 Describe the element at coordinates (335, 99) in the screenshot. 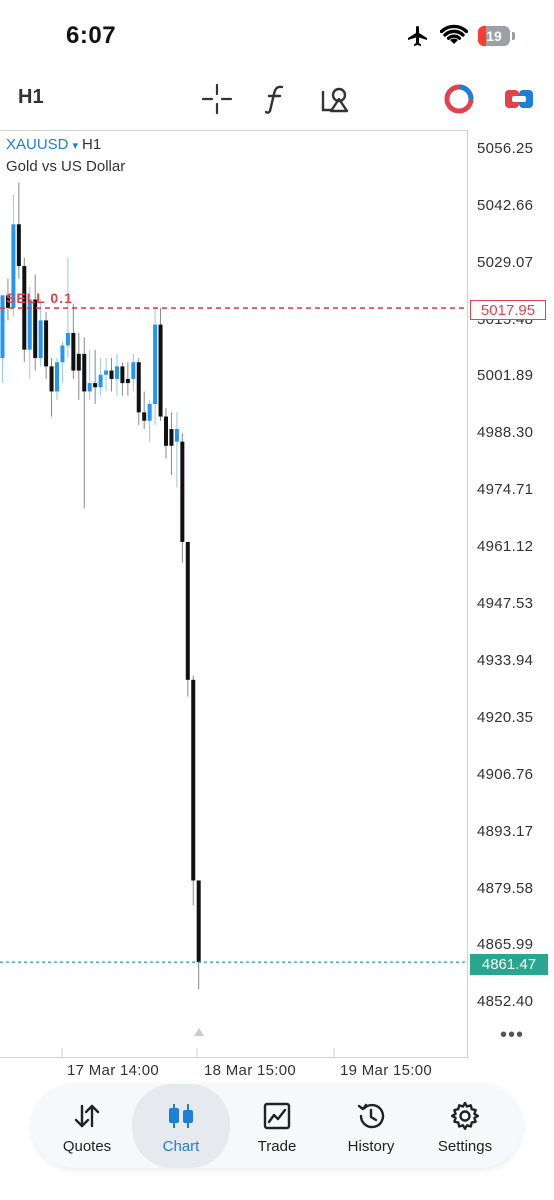

I see `objects-icon` at that location.